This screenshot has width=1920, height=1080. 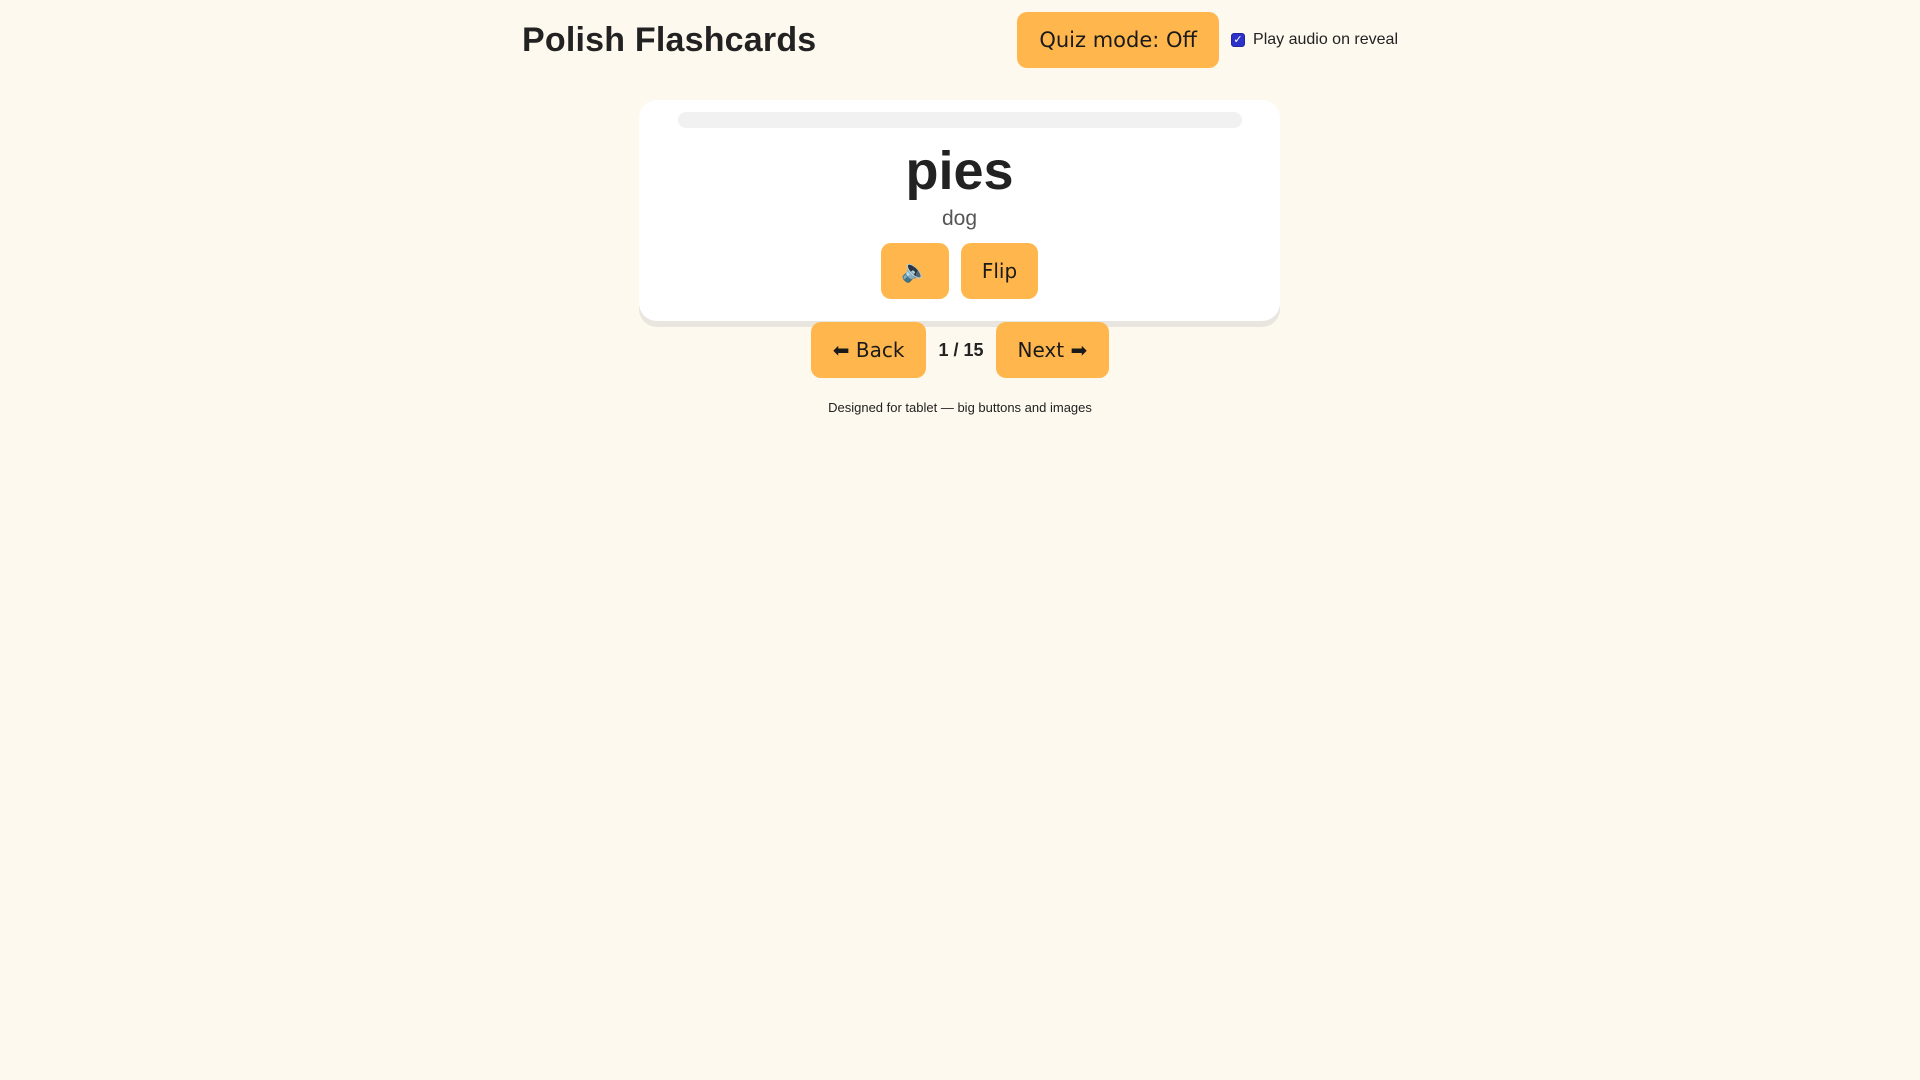 I want to click on card-counter: 1 / 15, so click(x=961, y=349).